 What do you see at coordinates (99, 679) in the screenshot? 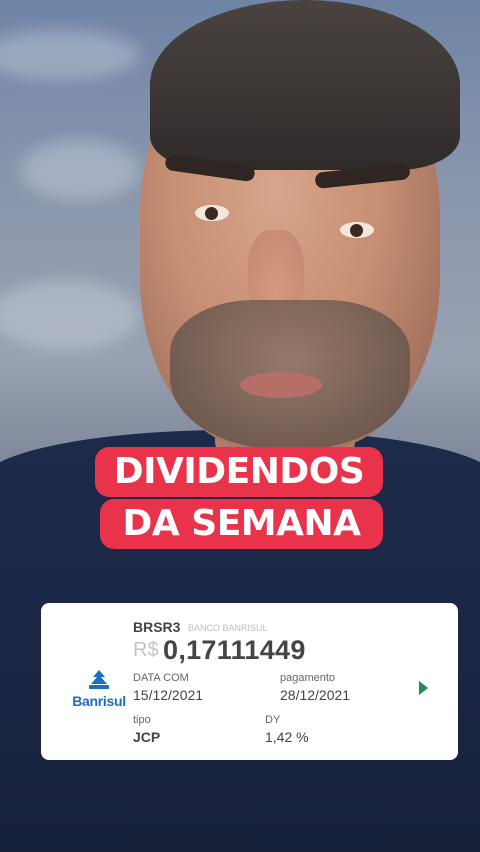
I see `banrisul-logo-icon` at bounding box center [99, 679].